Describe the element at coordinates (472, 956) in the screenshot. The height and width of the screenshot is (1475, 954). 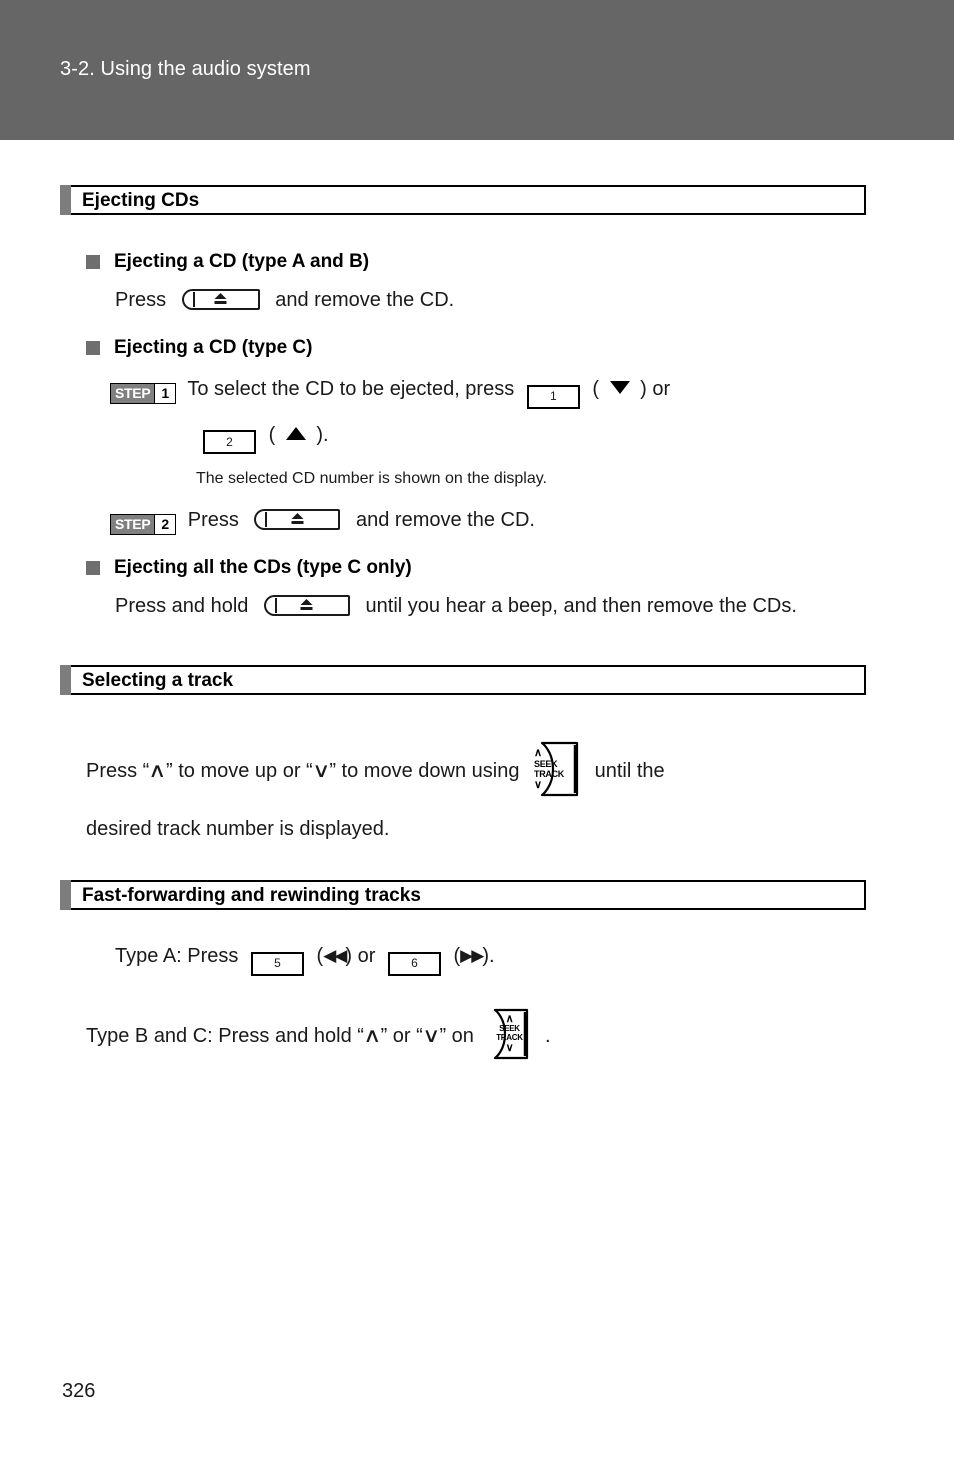
I see `fast-forward-icon: ▶▶` at that location.